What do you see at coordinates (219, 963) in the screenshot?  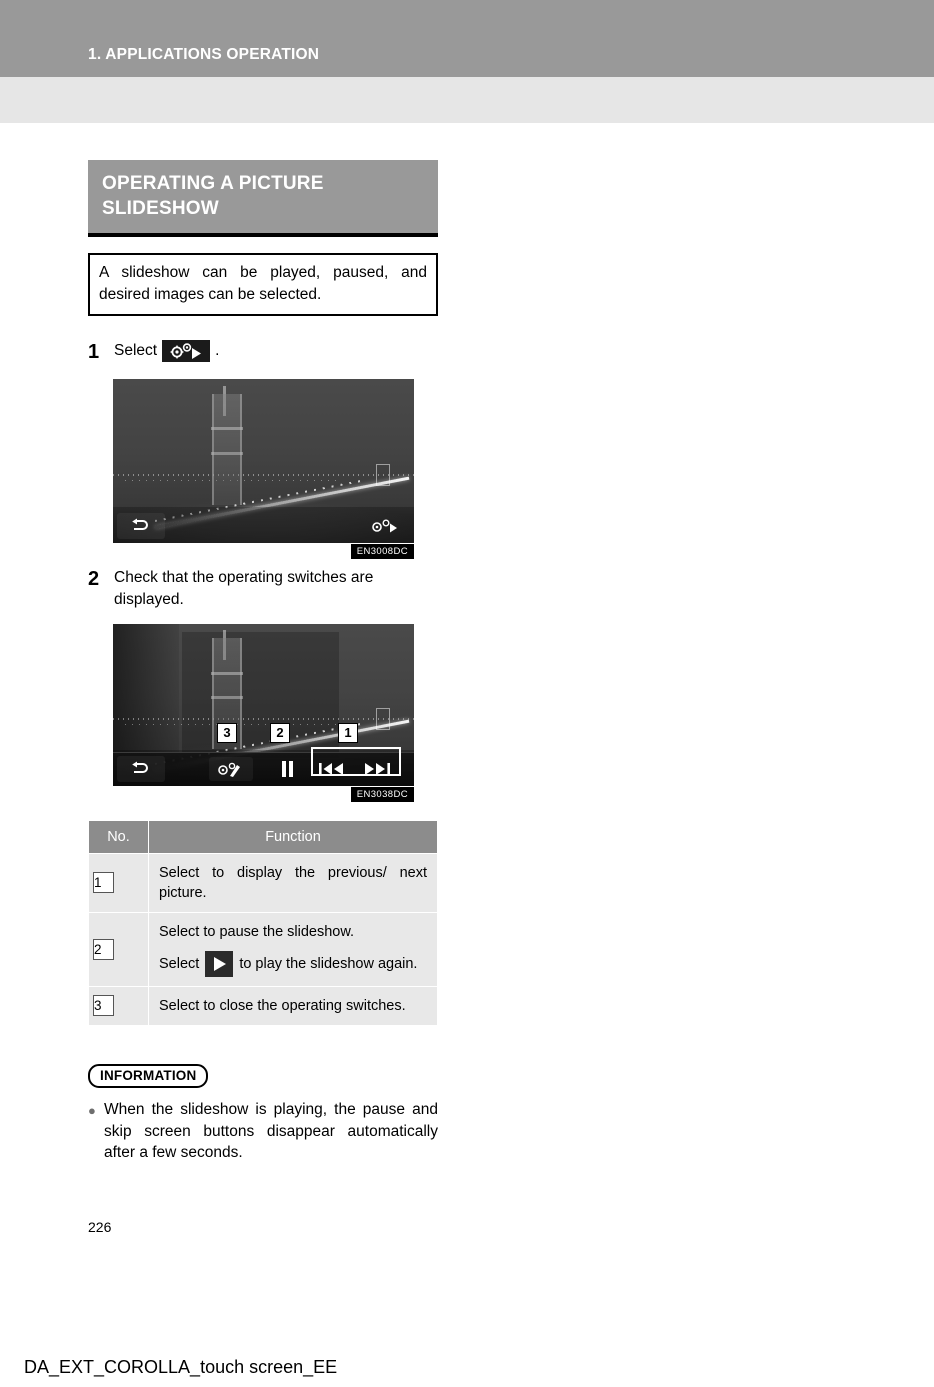 I see `play-icon` at bounding box center [219, 963].